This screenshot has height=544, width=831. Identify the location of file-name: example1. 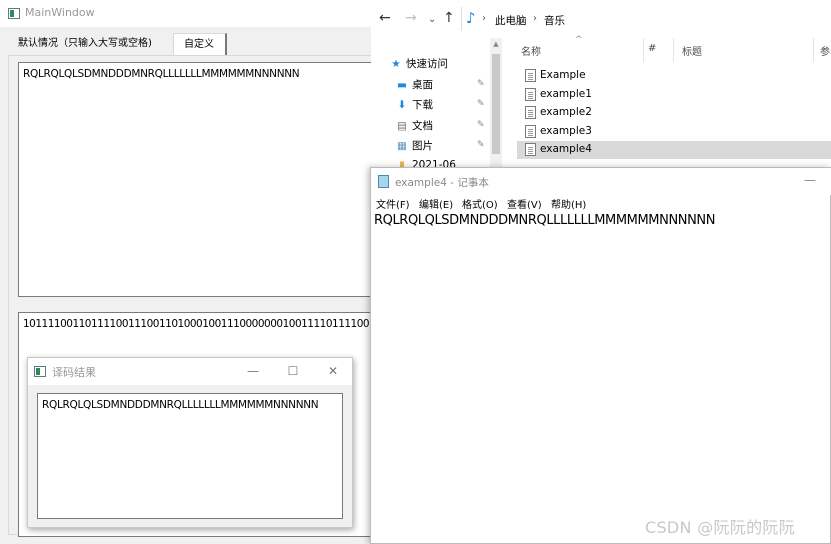
(566, 94).